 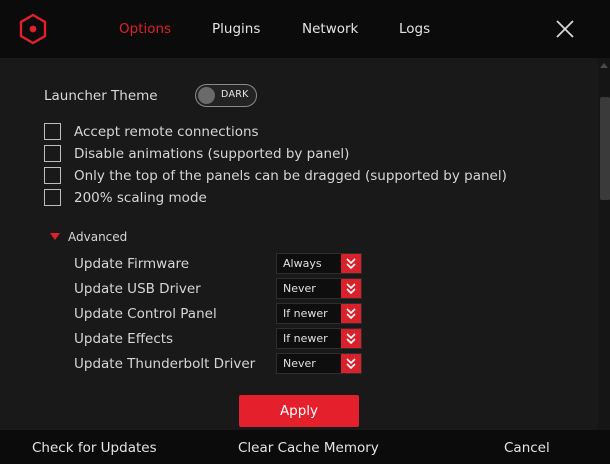 What do you see at coordinates (605, 148) in the screenshot?
I see `scrollbar-thumb` at bounding box center [605, 148].